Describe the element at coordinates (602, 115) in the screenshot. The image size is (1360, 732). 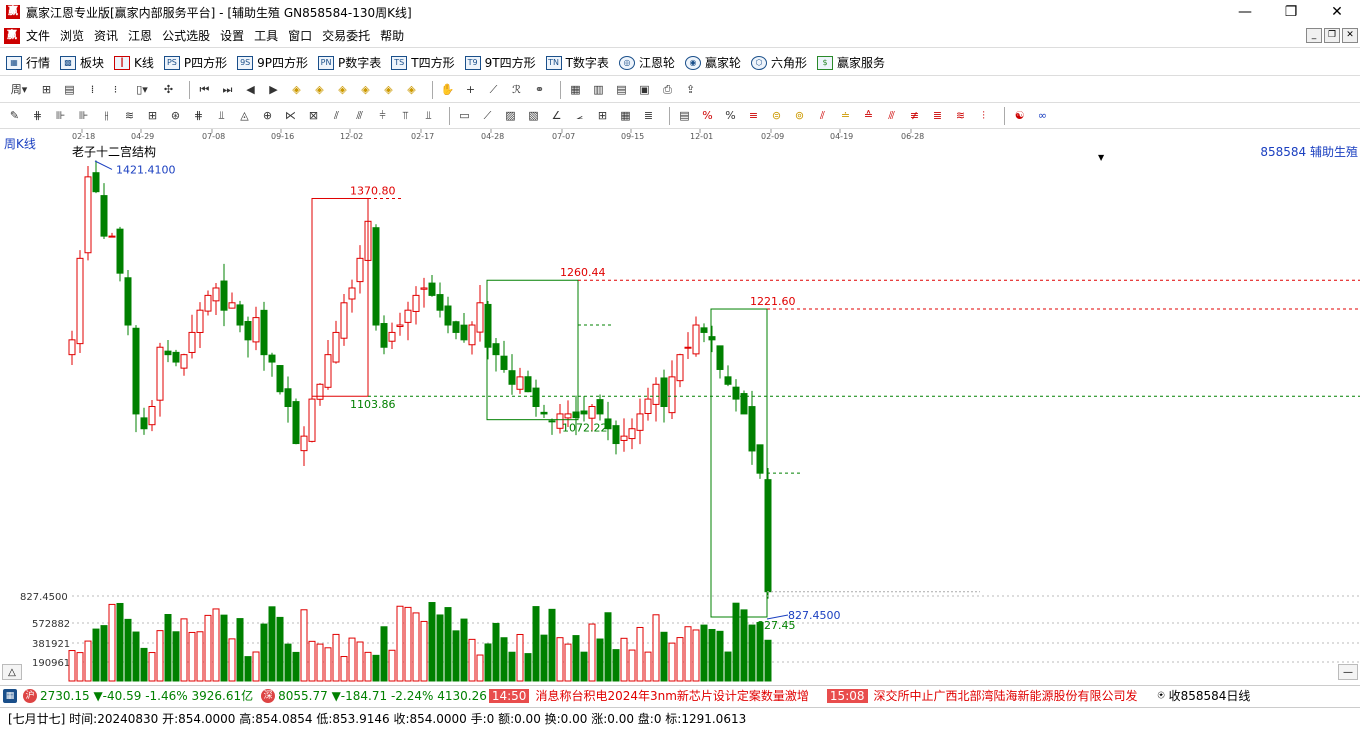
I see `grid-small-icon: ⊞` at that location.